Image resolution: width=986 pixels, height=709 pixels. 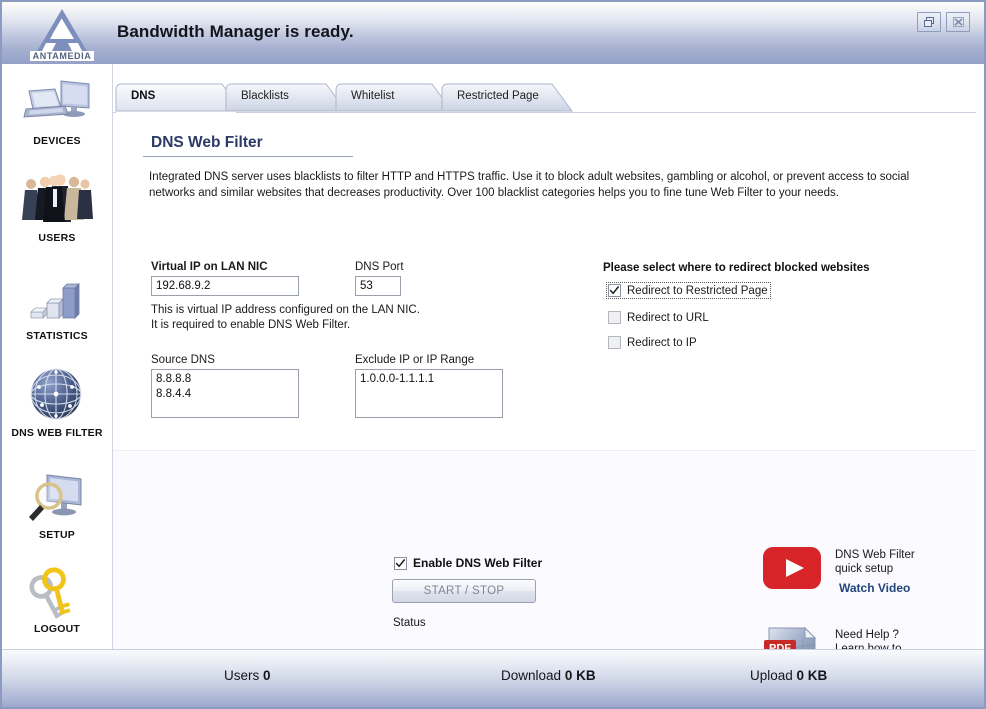 I want to click on watch-video-link: Watch Video, so click(x=874, y=588).